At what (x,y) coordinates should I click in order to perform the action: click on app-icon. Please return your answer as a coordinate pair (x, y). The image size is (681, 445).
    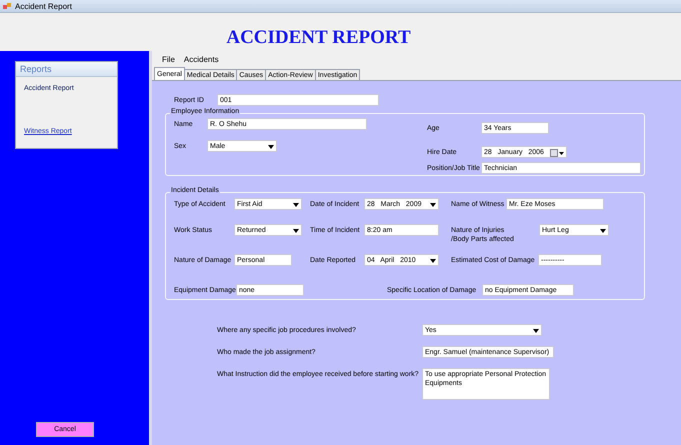
    Looking at the image, I should click on (7, 6).